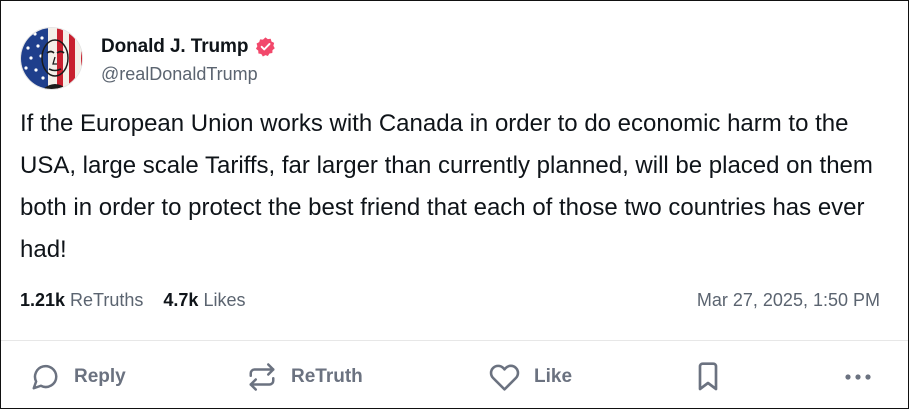 The height and width of the screenshot is (409, 909). What do you see at coordinates (553, 376) in the screenshot?
I see `like-label: Like` at bounding box center [553, 376].